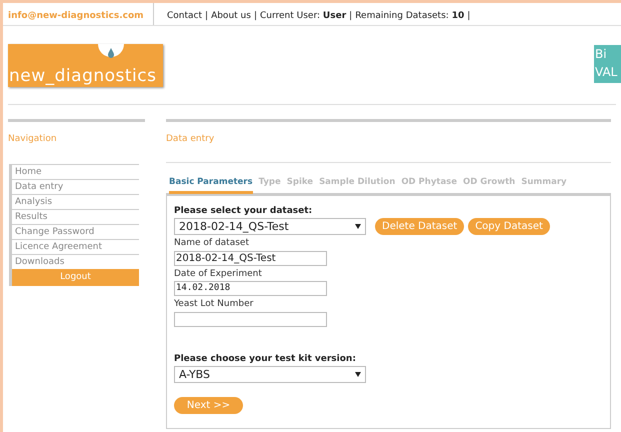 This screenshot has height=432, width=621. Describe the element at coordinates (544, 185) in the screenshot. I see `tab: Summary` at that location.